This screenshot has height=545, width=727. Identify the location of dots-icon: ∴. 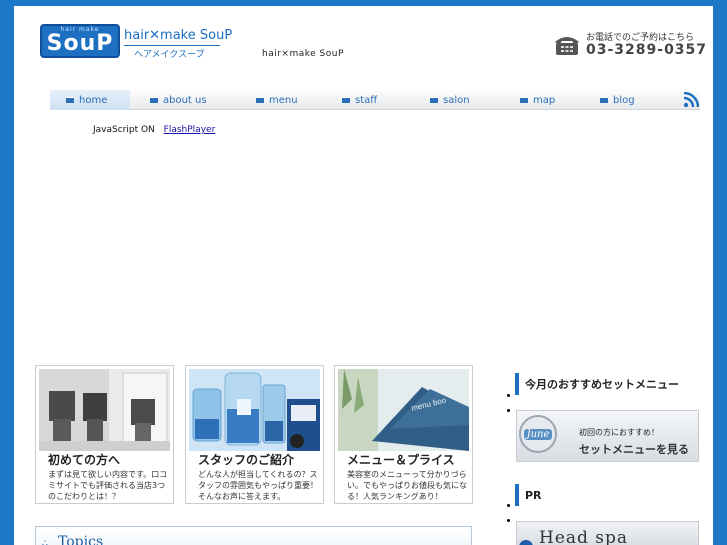
(45, 542).